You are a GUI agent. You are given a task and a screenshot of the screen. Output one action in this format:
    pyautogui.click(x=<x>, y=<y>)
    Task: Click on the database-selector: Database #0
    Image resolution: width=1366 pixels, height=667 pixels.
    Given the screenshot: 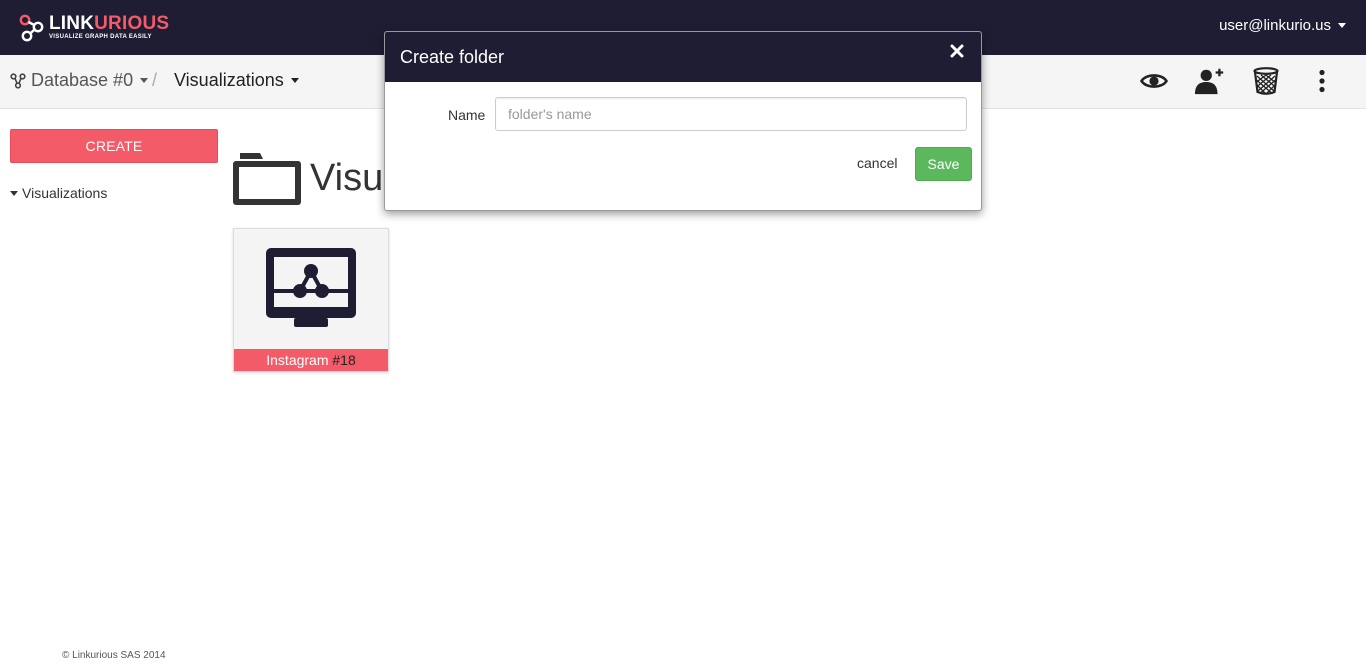 What is the action you would take?
    pyautogui.click(x=79, y=80)
    